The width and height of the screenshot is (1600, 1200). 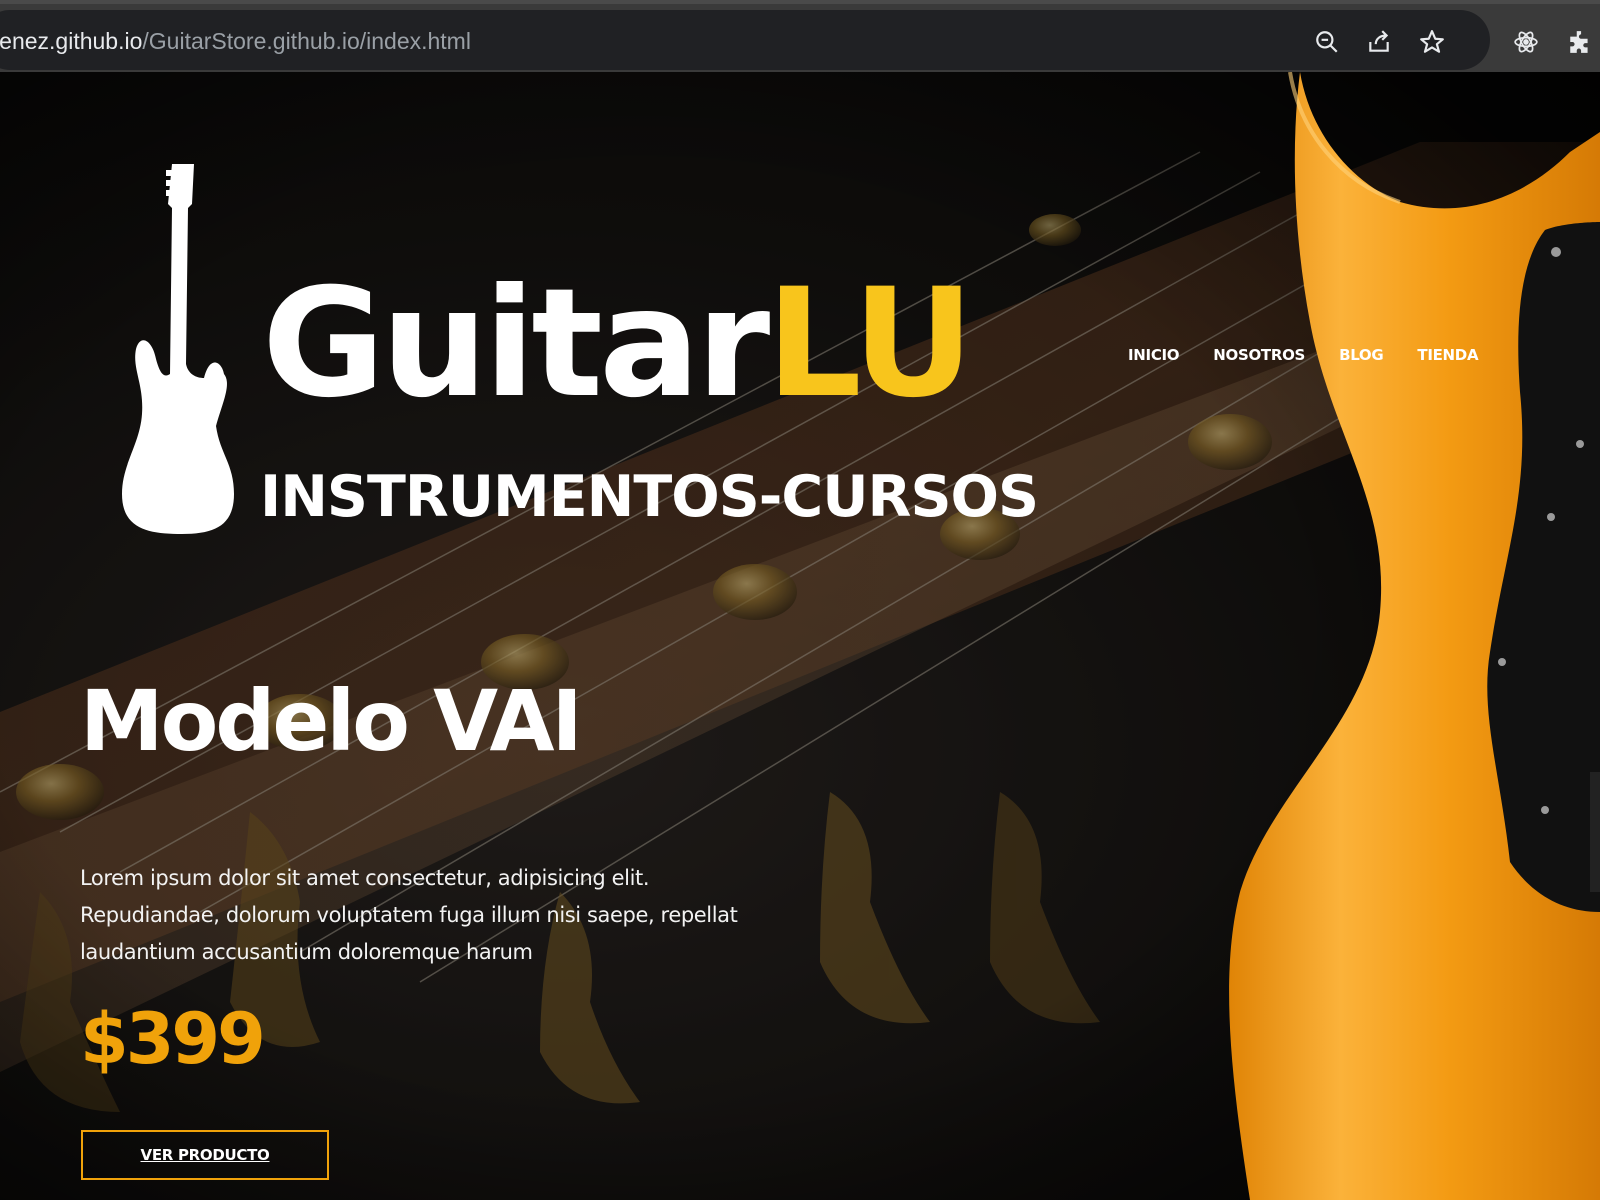 What do you see at coordinates (71, 41) in the screenshot?
I see `url-host: menez.github.io` at bounding box center [71, 41].